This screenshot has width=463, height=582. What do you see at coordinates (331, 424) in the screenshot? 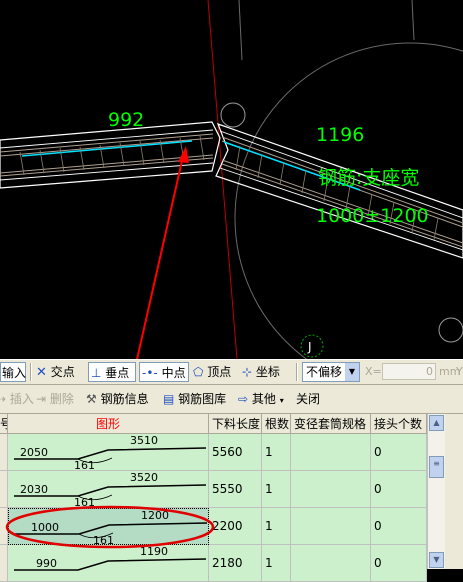
I see `column-header-sleeve-spec: 变径套筒规格` at bounding box center [331, 424].